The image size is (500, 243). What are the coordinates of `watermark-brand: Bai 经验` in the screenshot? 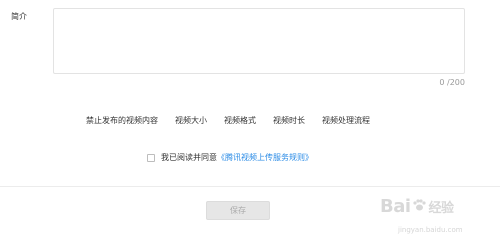 It's located at (417, 206).